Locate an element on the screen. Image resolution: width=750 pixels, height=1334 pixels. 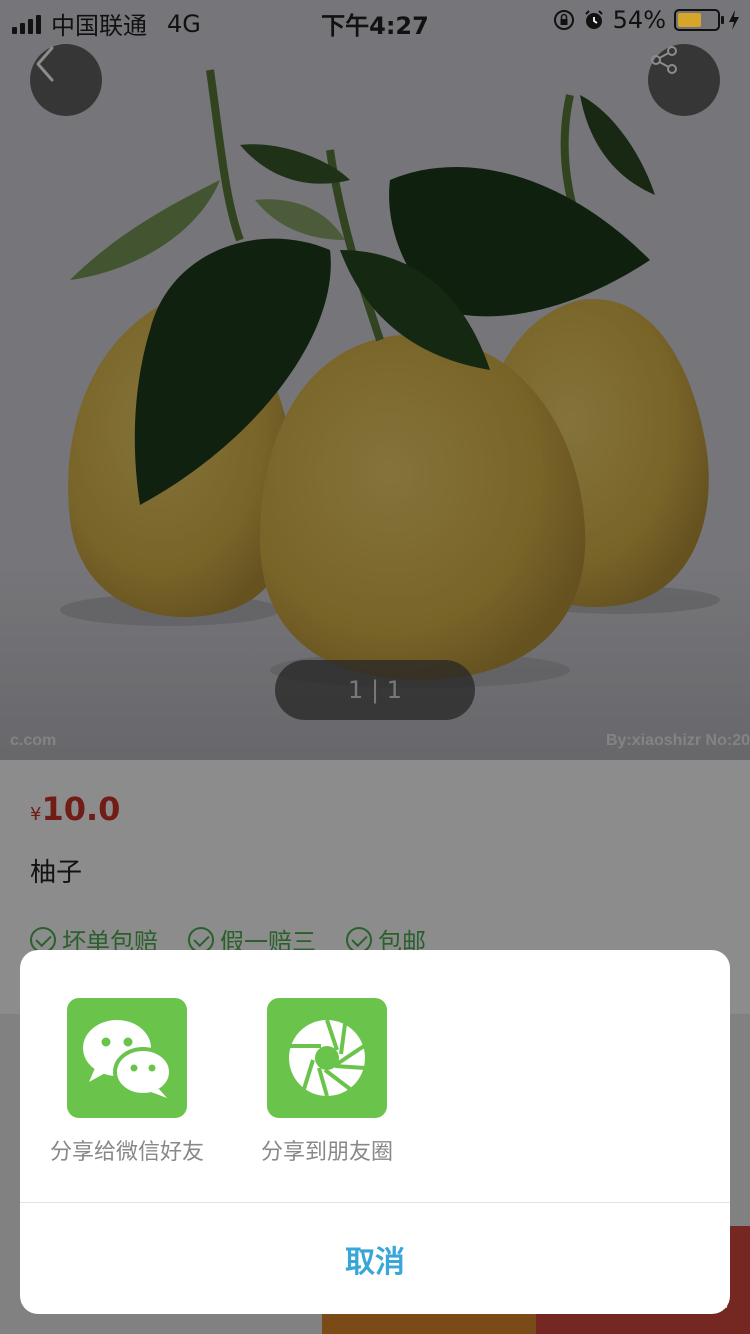
watermark-text: 牛牛爸是个程序猿 is located at coordinates (648, 1299).